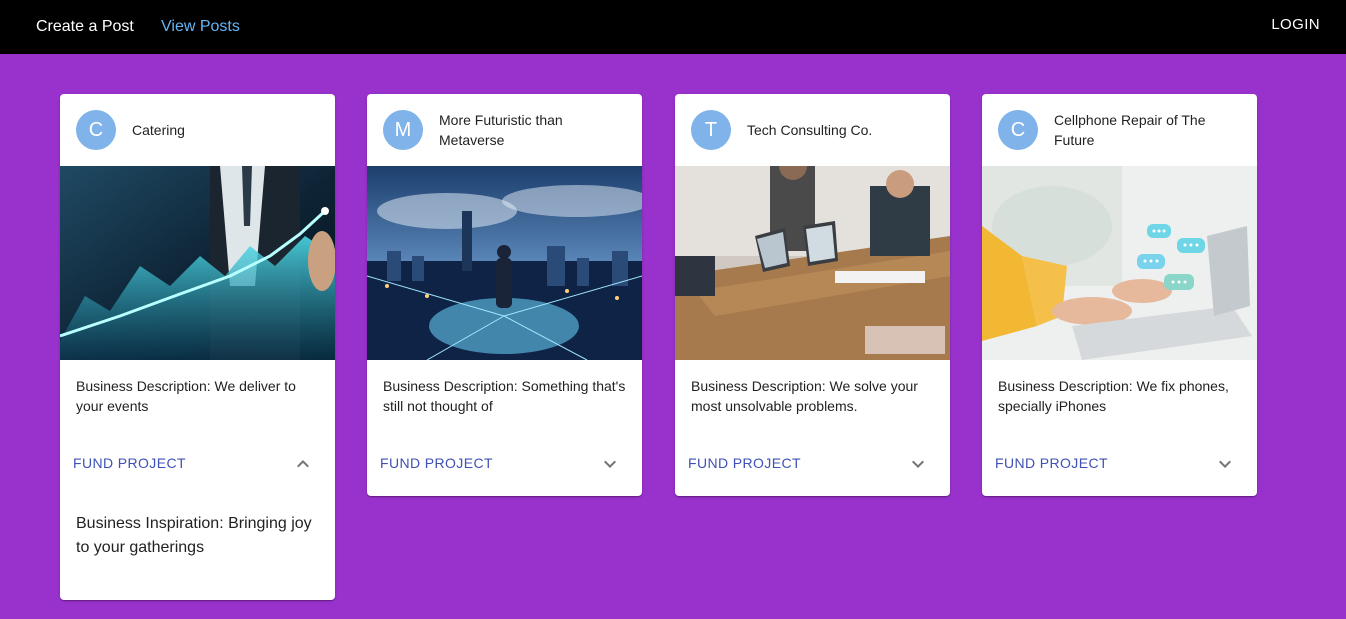  Describe the element at coordinates (197, 263) in the screenshot. I see `card-image-business-growth` at that location.